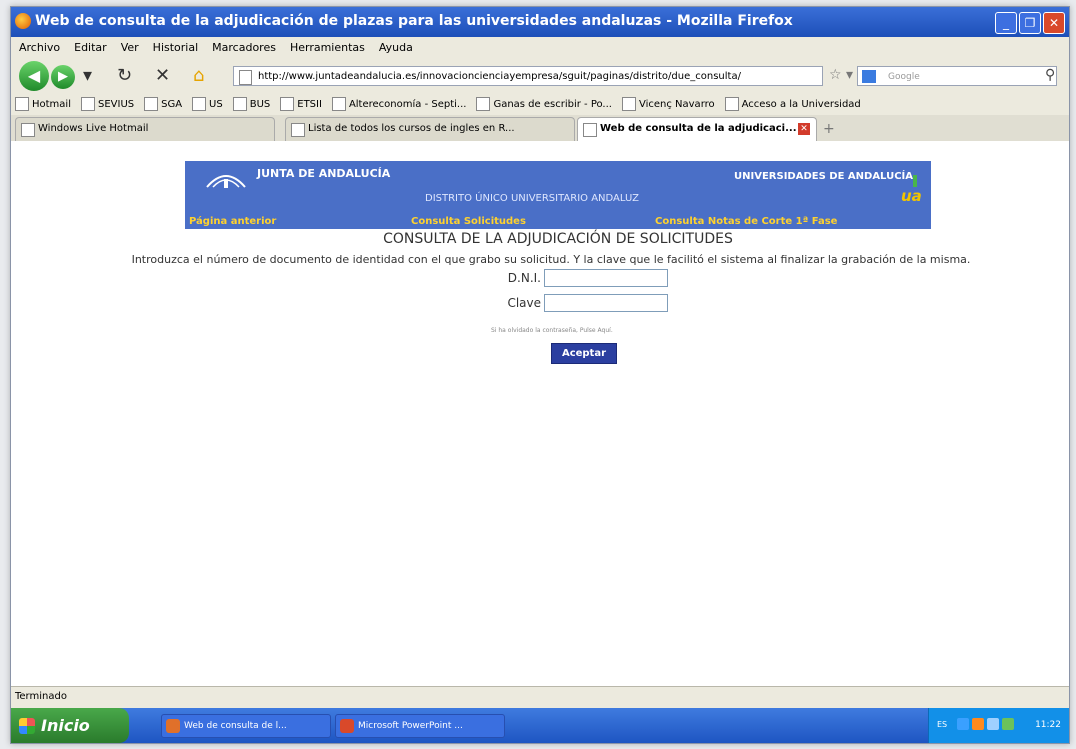 This screenshot has height=749, width=1076. Describe the element at coordinates (90, 47) in the screenshot. I see `menu-editar: Editar` at that location.